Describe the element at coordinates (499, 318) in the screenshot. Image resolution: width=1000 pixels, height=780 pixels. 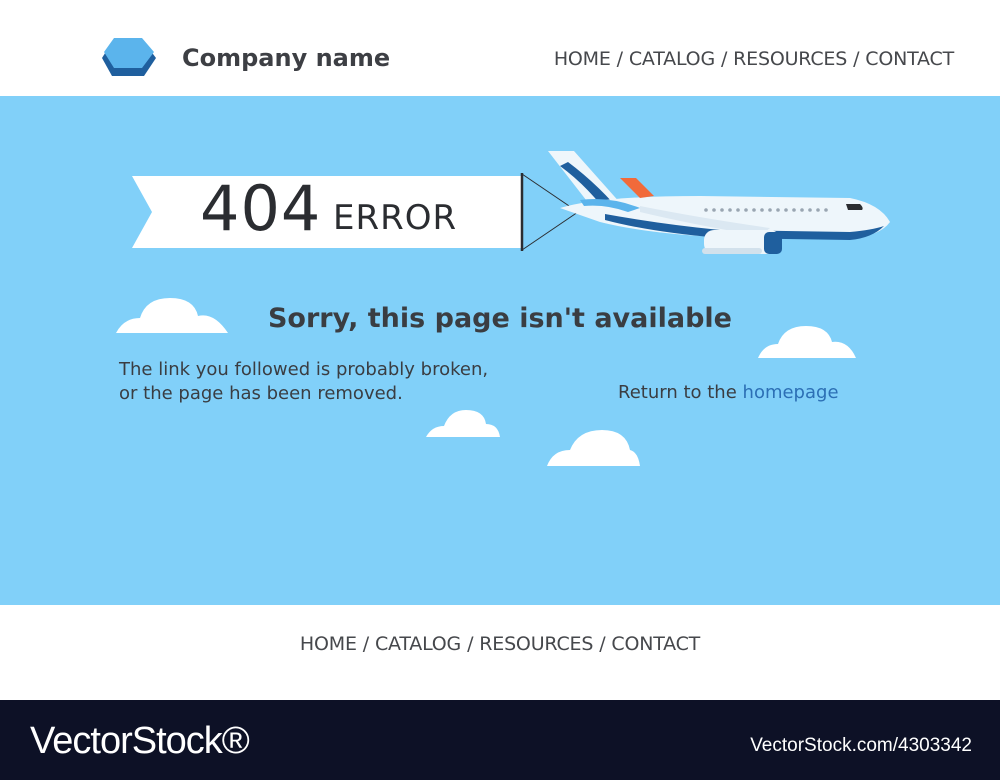
I see `page-title: Sorry, this page isn't available` at that location.